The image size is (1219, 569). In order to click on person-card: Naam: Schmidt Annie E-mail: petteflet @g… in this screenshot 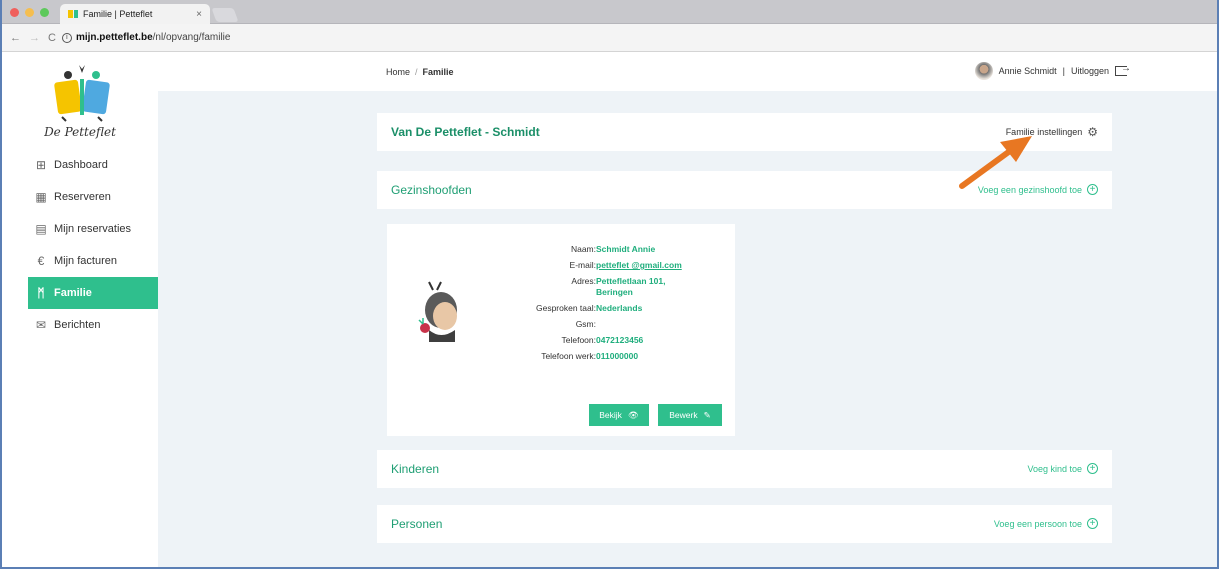, I will do `click(561, 330)`.